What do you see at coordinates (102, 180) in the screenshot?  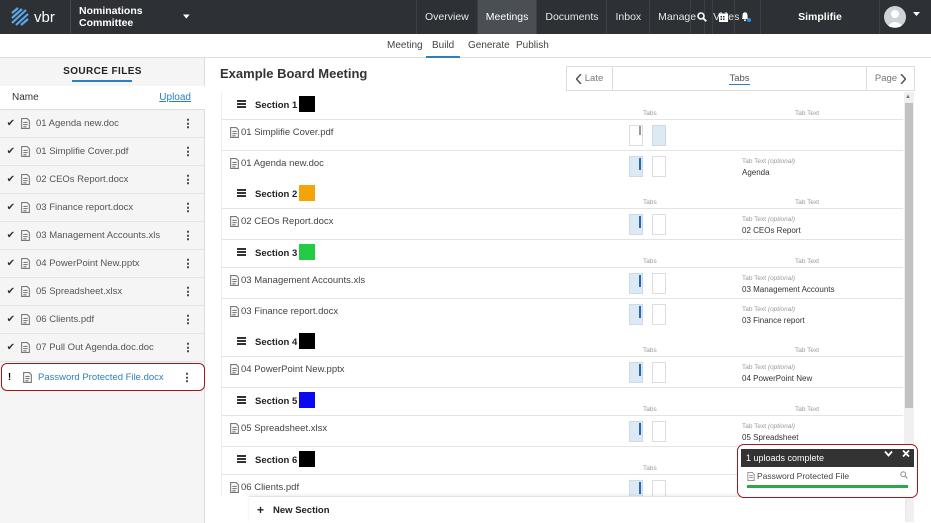 I see `source-file-row: ✔ 02 CEOs Report.docx ⋮` at bounding box center [102, 180].